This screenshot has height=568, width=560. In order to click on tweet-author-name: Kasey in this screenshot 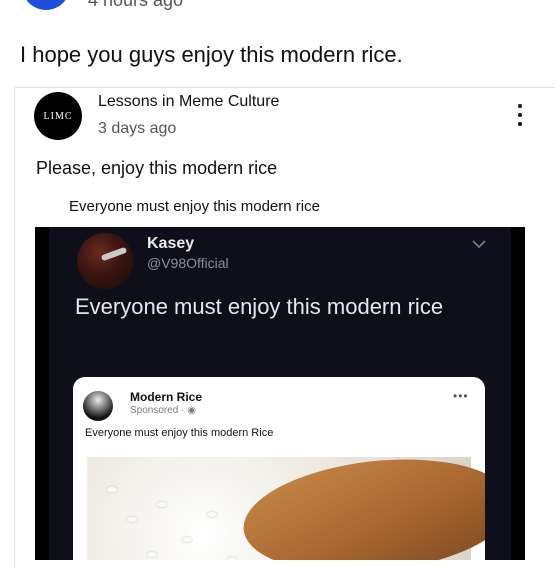, I will do `click(171, 243)`.